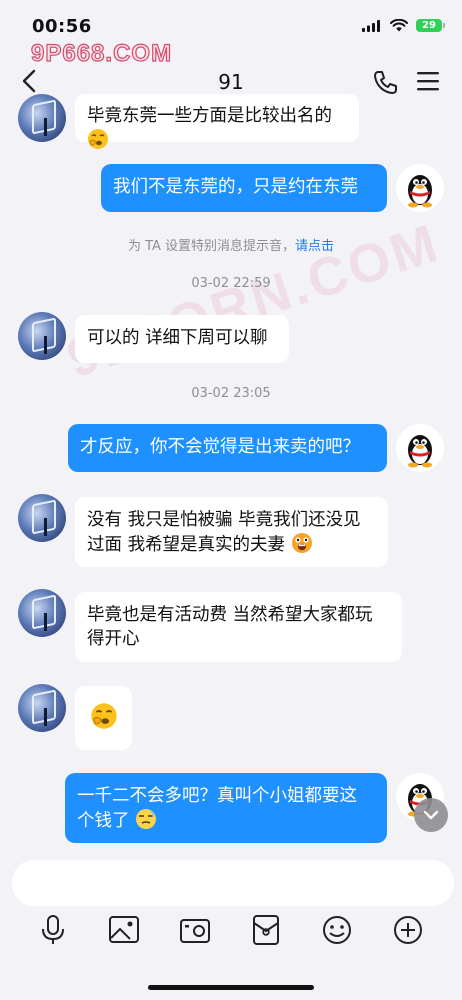  I want to click on status-time: 00:56, so click(62, 26).